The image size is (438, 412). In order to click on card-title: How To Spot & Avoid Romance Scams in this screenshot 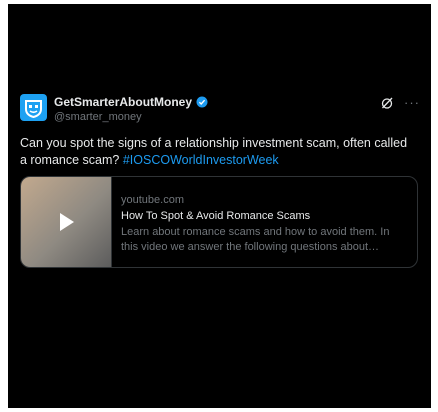, I will do `click(265, 216)`.